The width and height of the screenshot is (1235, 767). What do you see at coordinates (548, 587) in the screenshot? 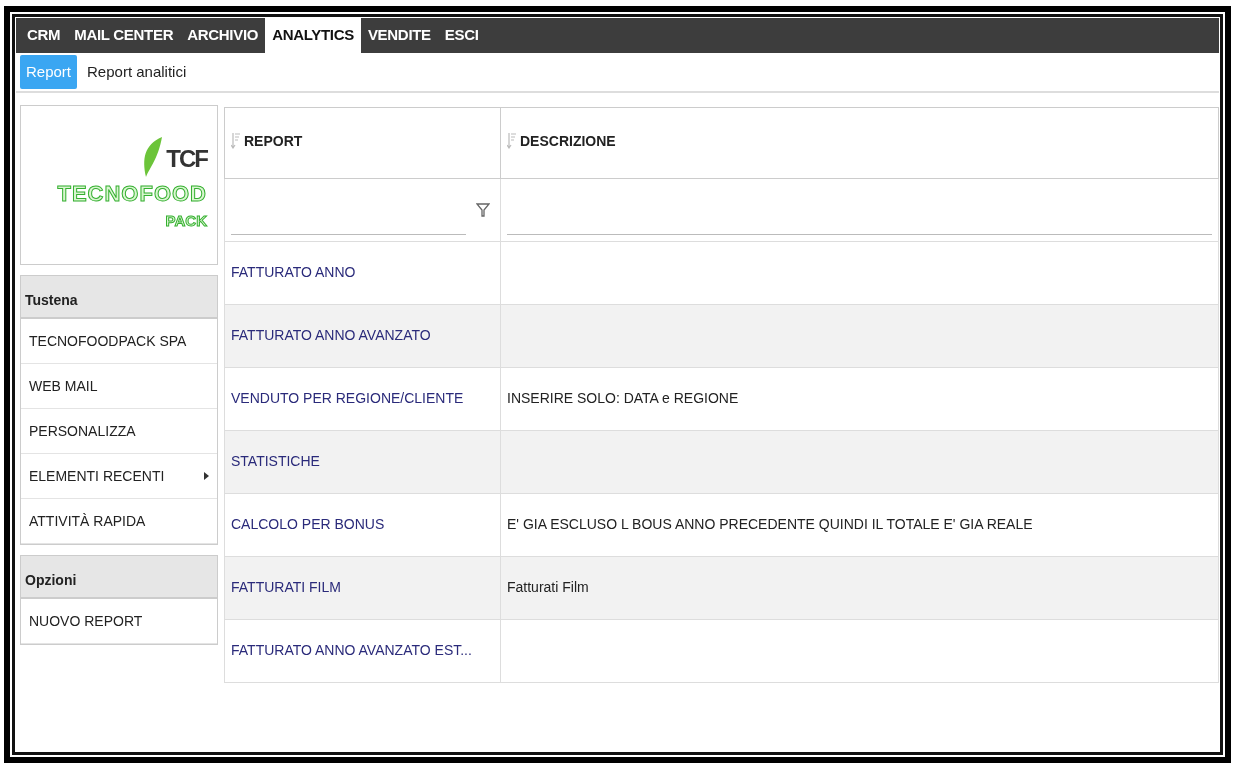
I see `table-cell: Fatturati Film` at bounding box center [548, 587].